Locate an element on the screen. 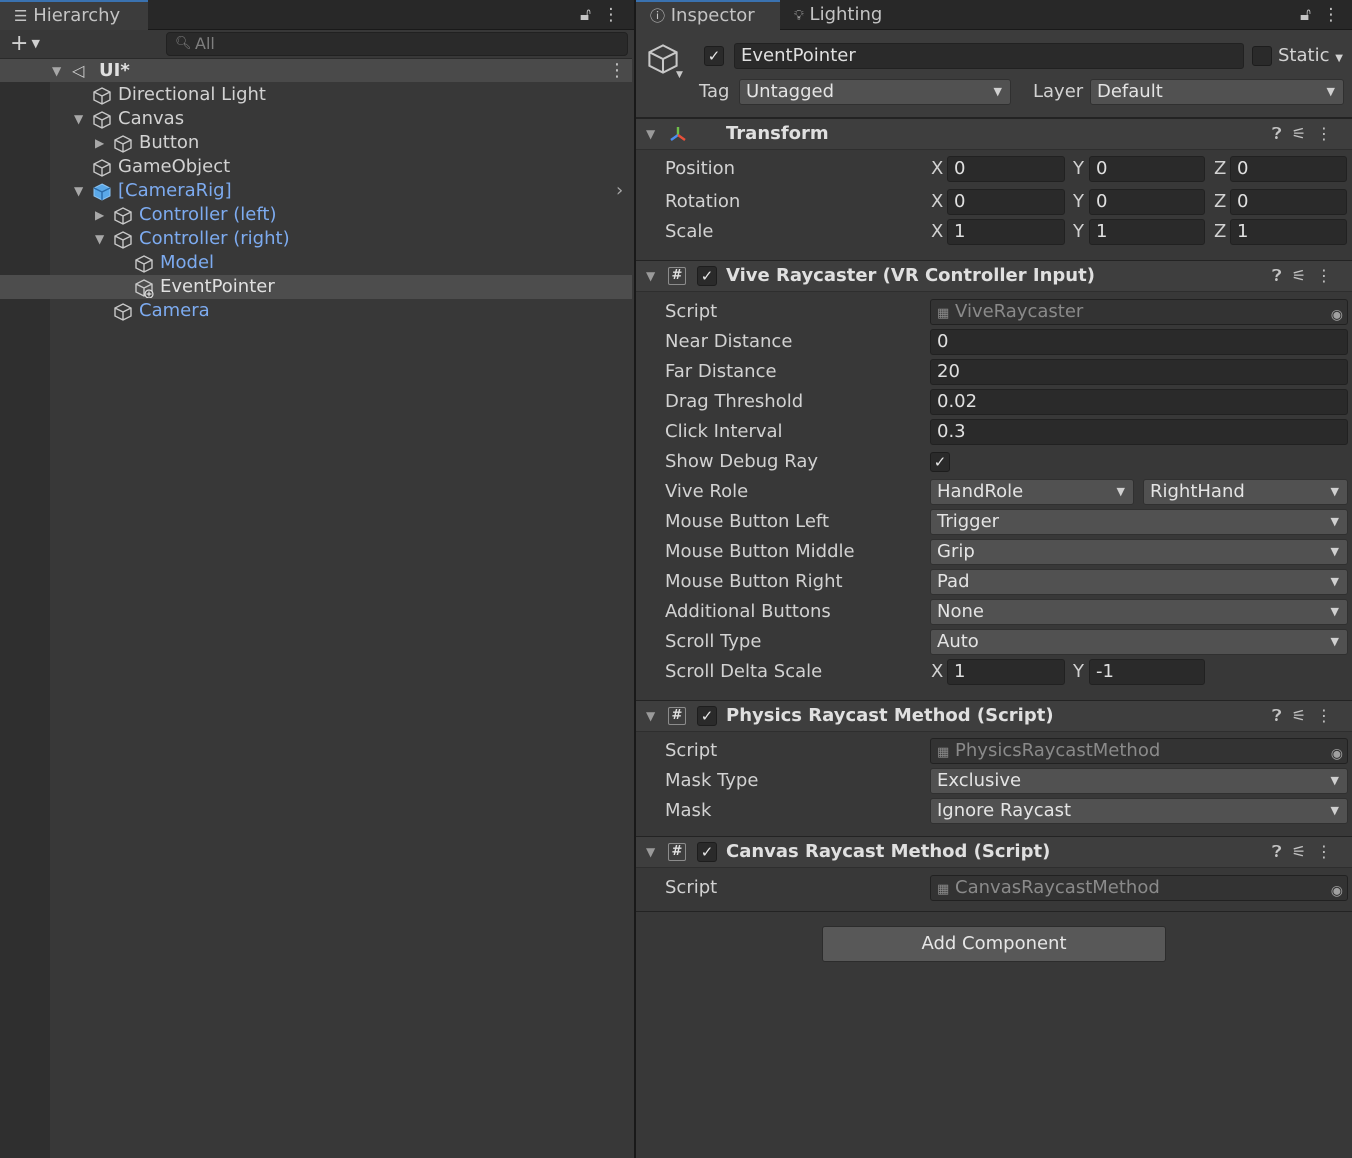 The height and width of the screenshot is (1158, 1352). open-prefab-chevron-icon: › is located at coordinates (619, 191).